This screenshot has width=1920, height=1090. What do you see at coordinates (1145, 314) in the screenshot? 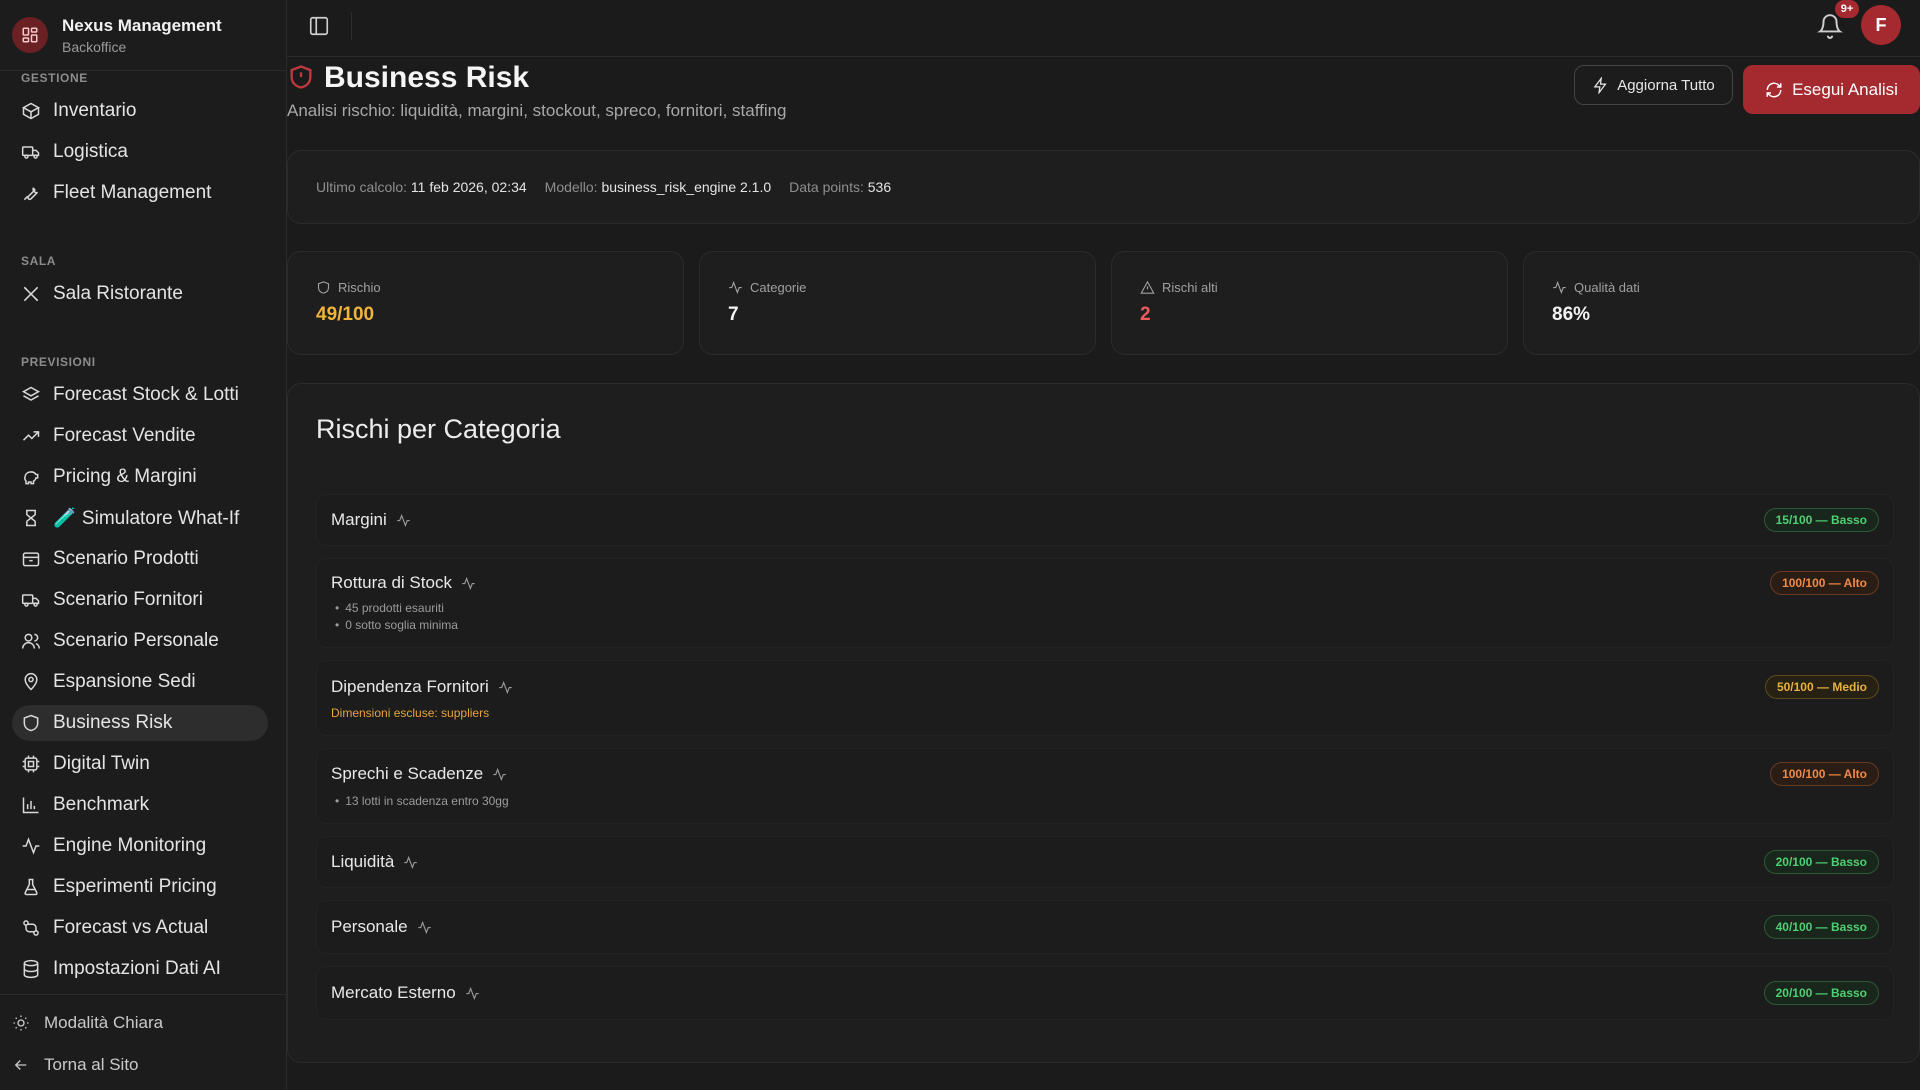
I see `stat-value: 2` at bounding box center [1145, 314].